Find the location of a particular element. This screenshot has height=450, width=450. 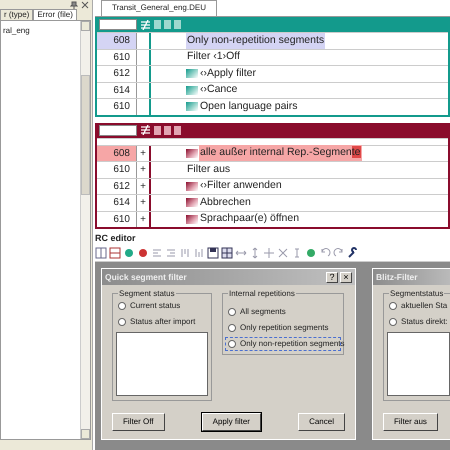

help-button: ? is located at coordinates (332, 277).